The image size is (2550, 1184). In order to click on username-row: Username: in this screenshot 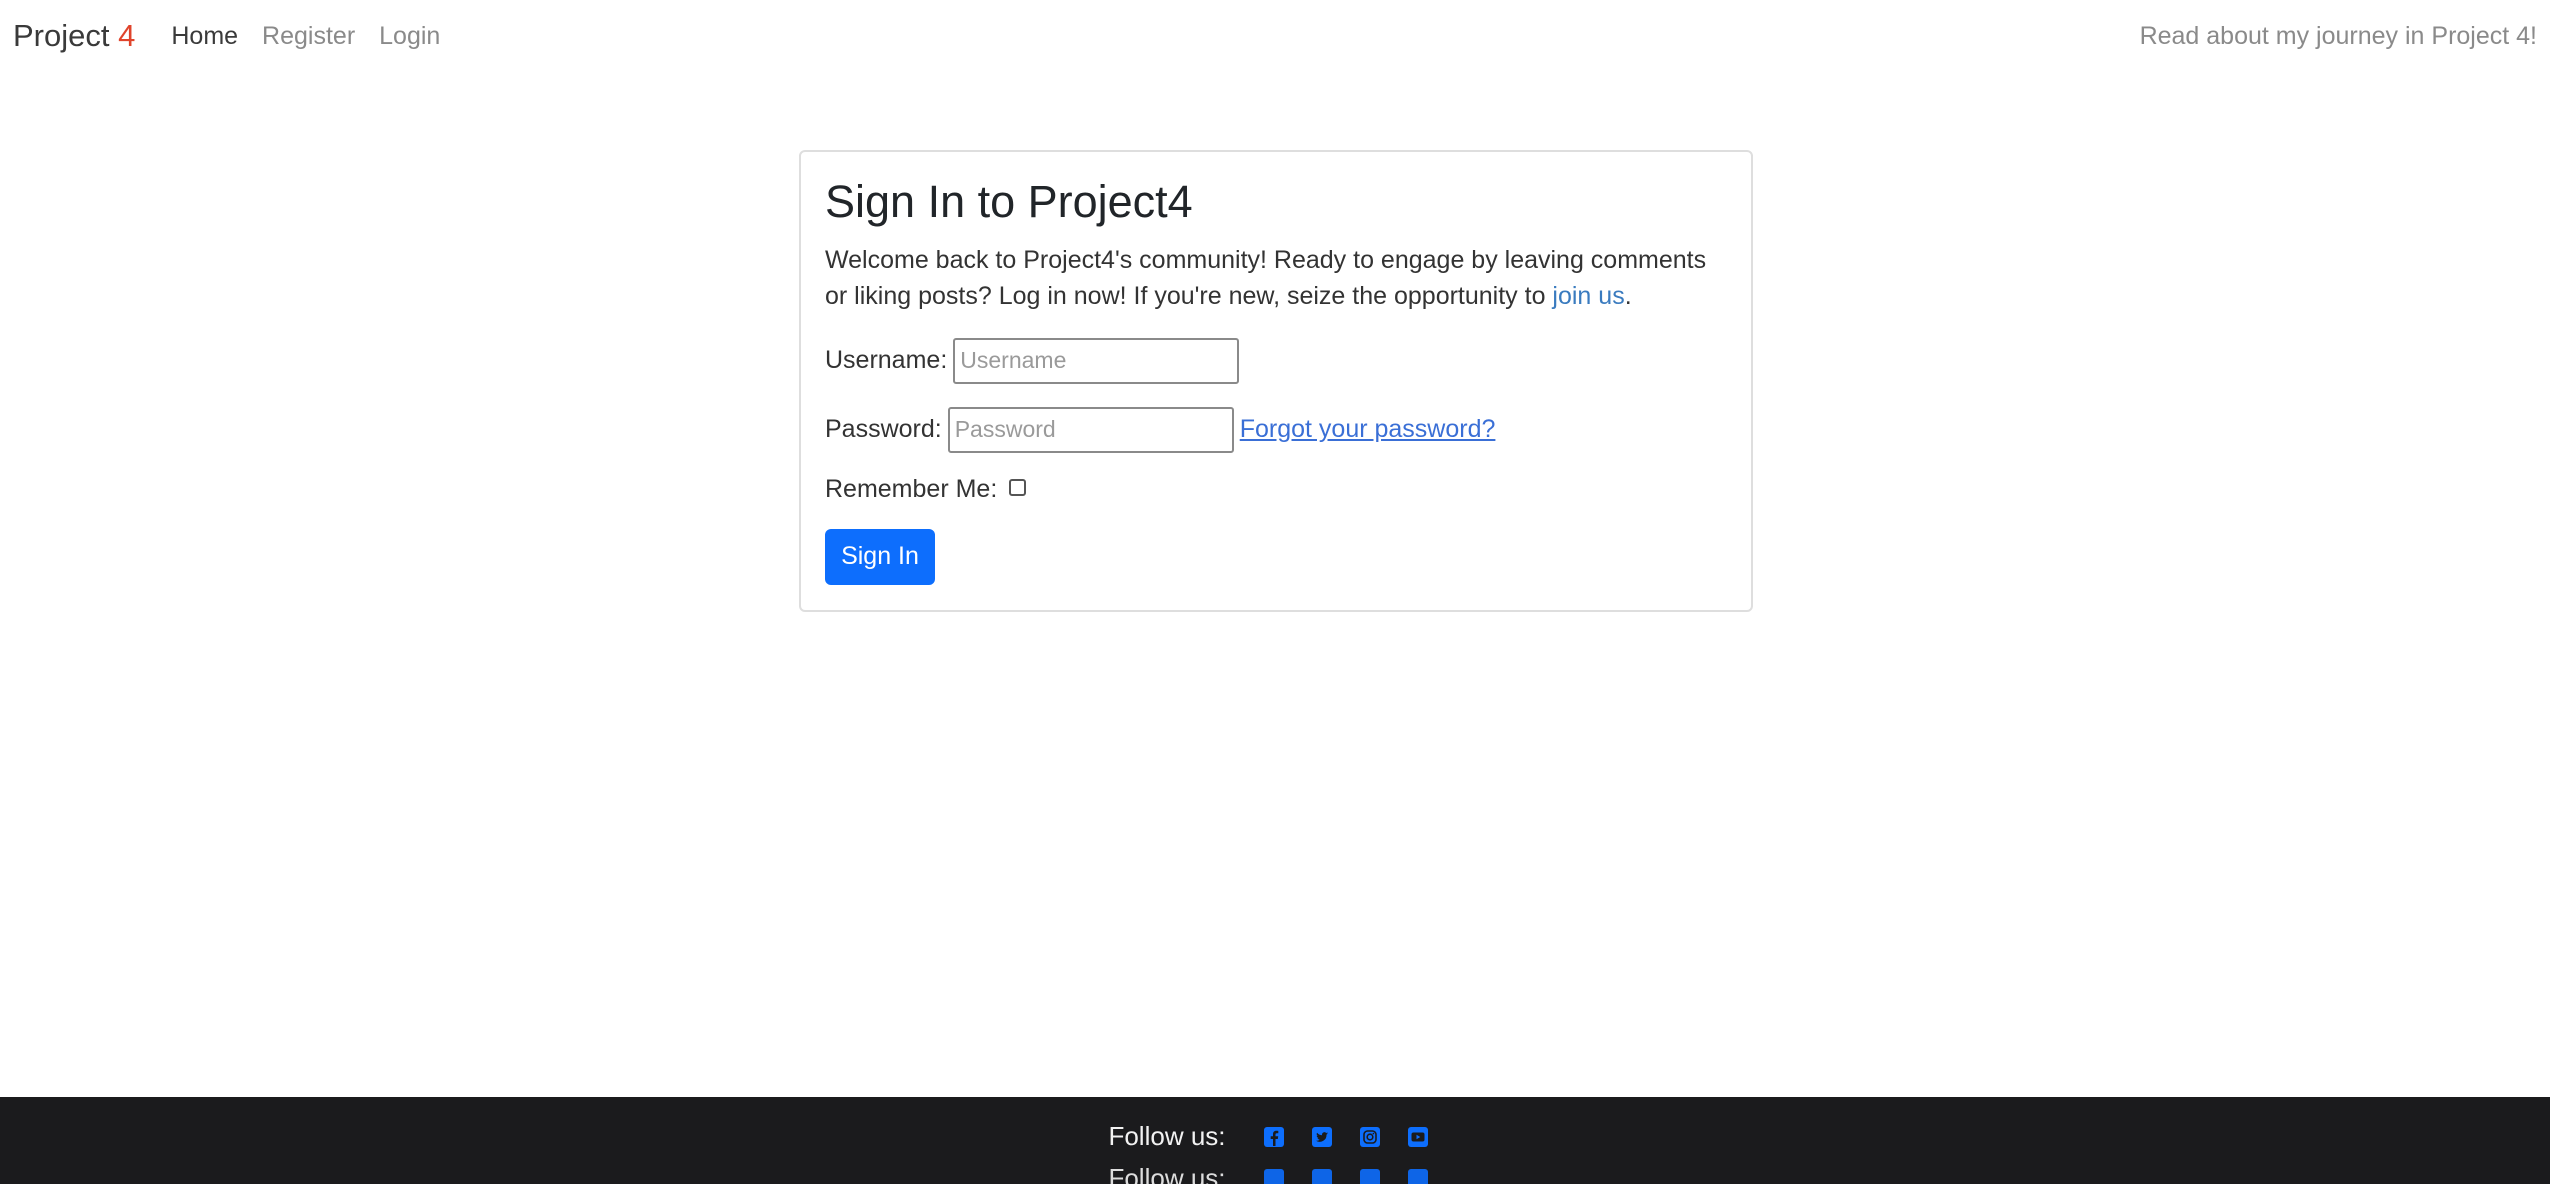, I will do `click(1276, 360)`.